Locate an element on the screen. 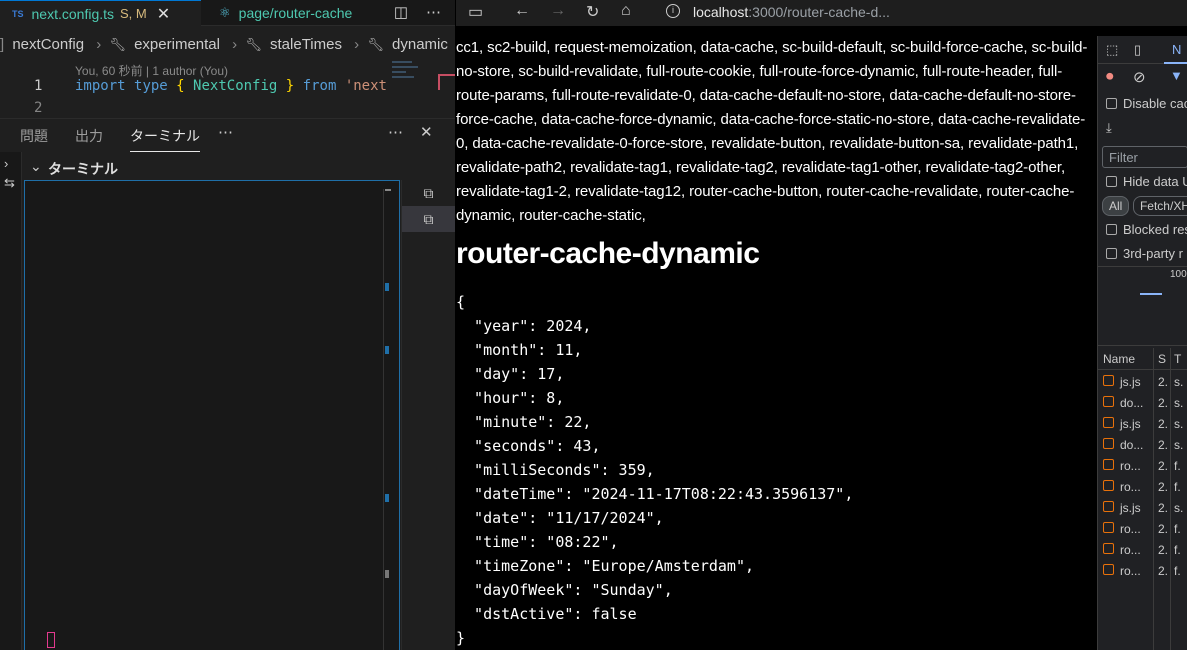 The height and width of the screenshot is (650, 1187). git-blame-hint: You, 60 秒前 | 1 author (You) is located at coordinates (151, 71).